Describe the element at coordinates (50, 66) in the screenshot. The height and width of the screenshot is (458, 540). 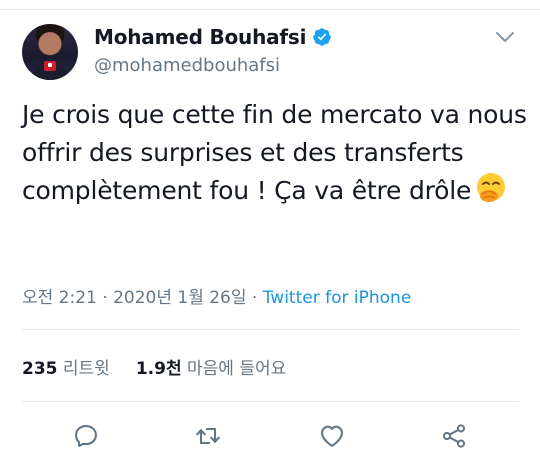
I see `avatar-microphone` at that location.